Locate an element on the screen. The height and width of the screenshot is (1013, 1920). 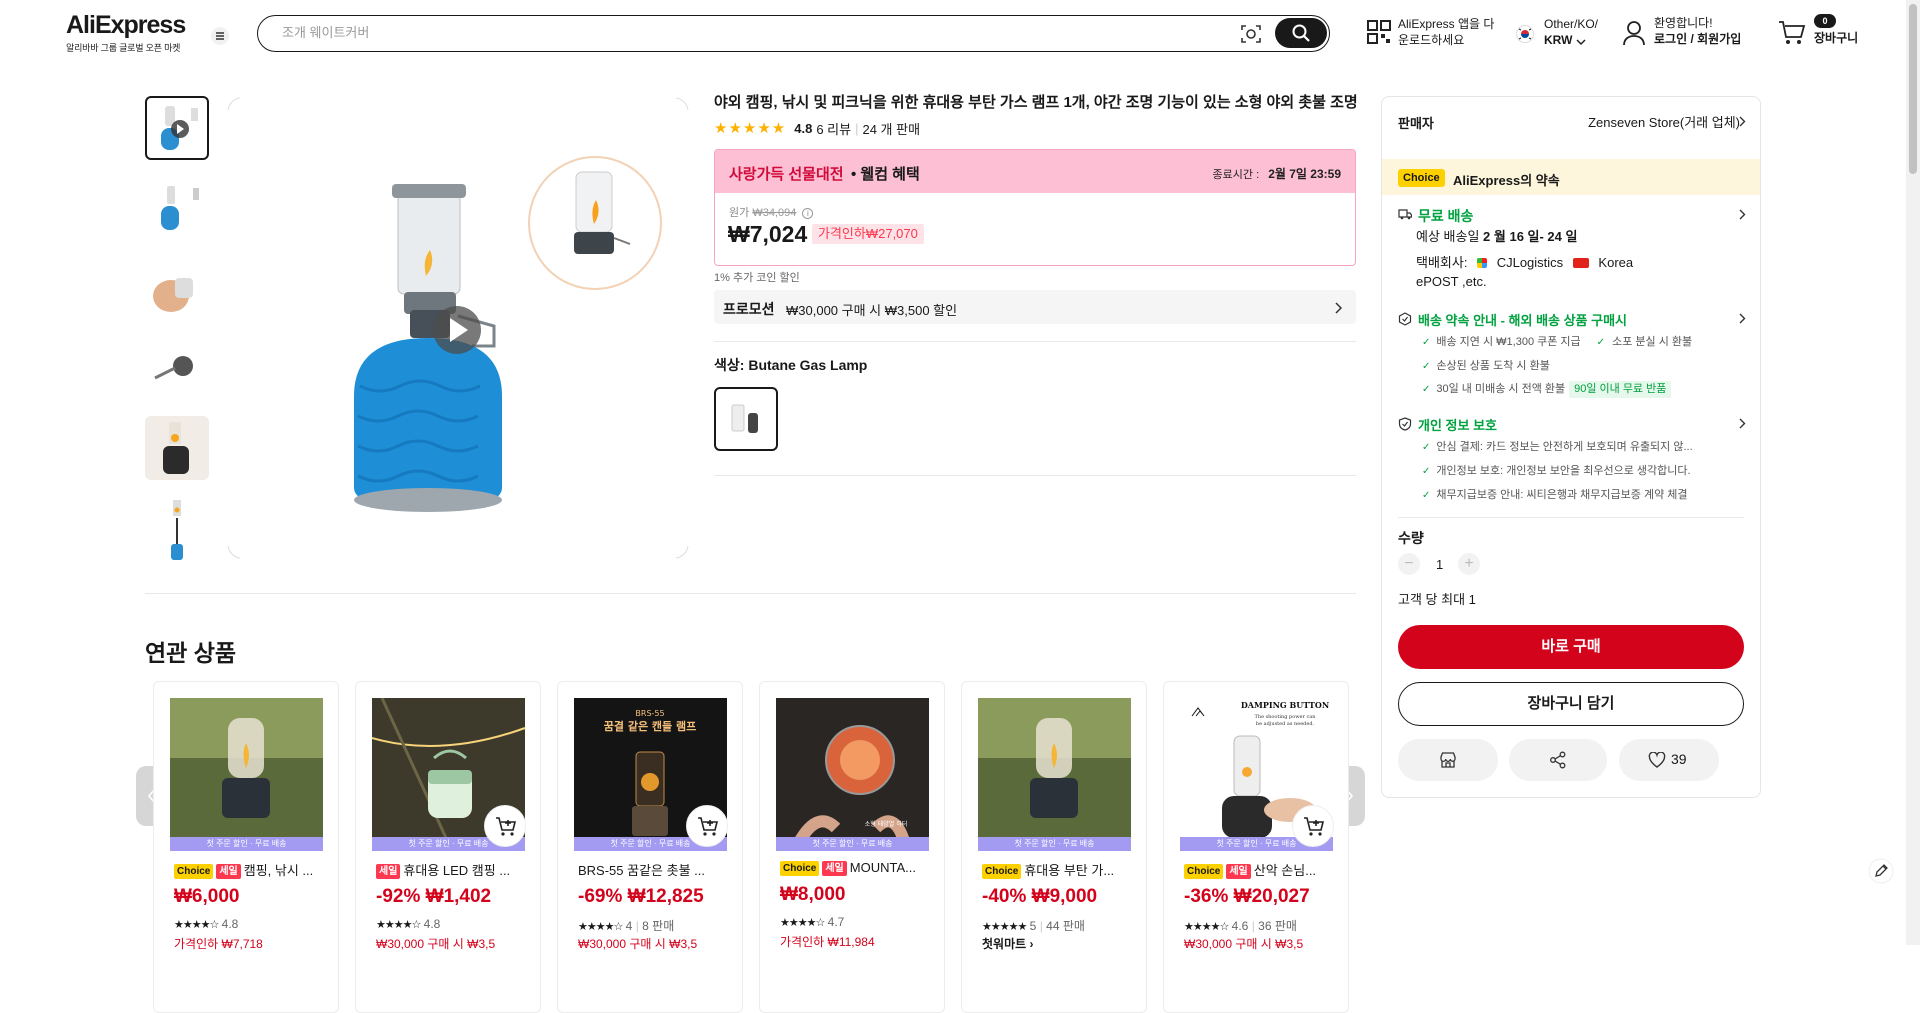
carrier-label: 택배회사: is located at coordinates (1442, 262).